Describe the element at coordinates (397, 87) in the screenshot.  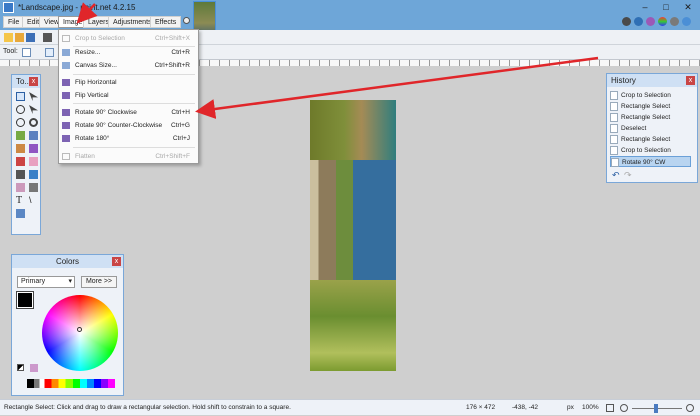
I see `arrow-to-rotate-clockwise` at that location.